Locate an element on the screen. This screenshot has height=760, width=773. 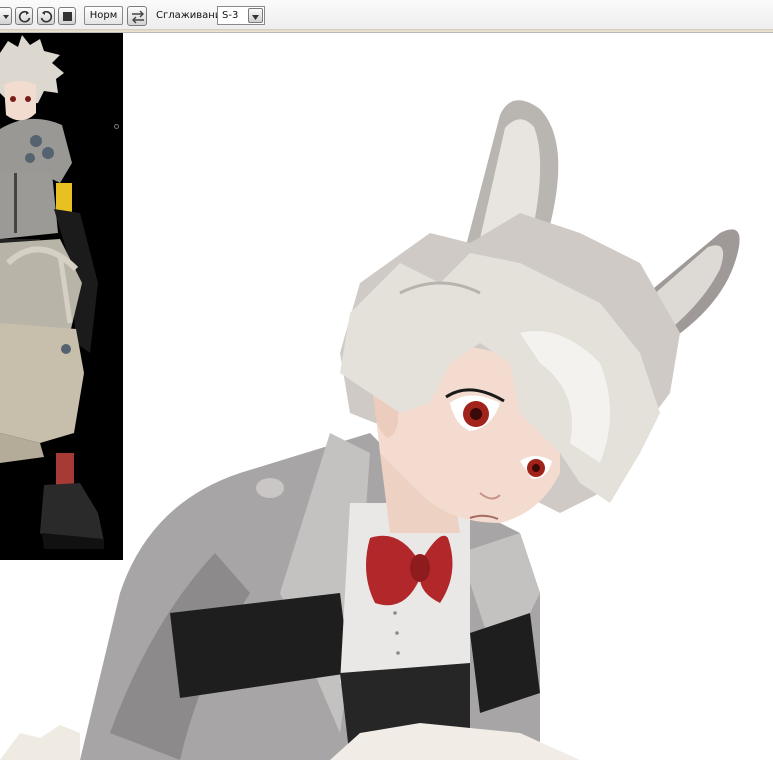
smoothing-value: S-3 is located at coordinates (230, 15).